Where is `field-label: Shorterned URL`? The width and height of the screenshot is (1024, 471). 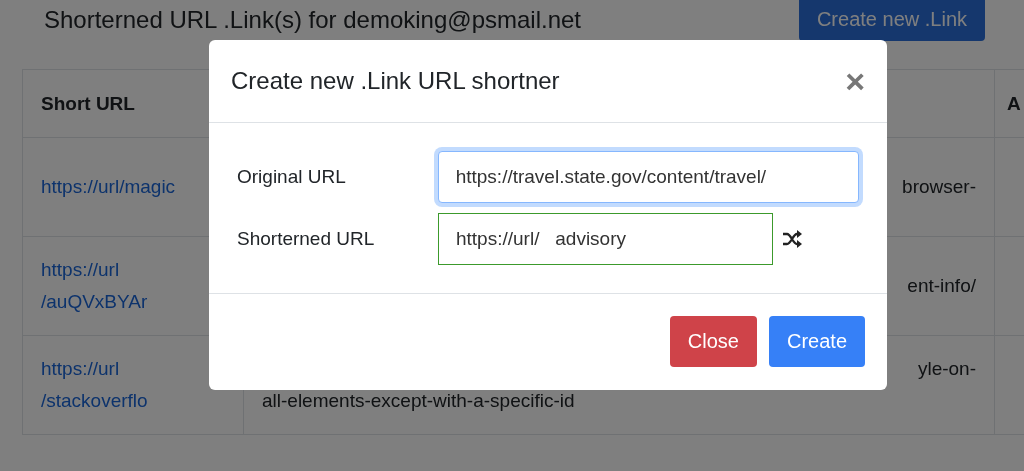
field-label: Shorterned URL is located at coordinates (306, 239).